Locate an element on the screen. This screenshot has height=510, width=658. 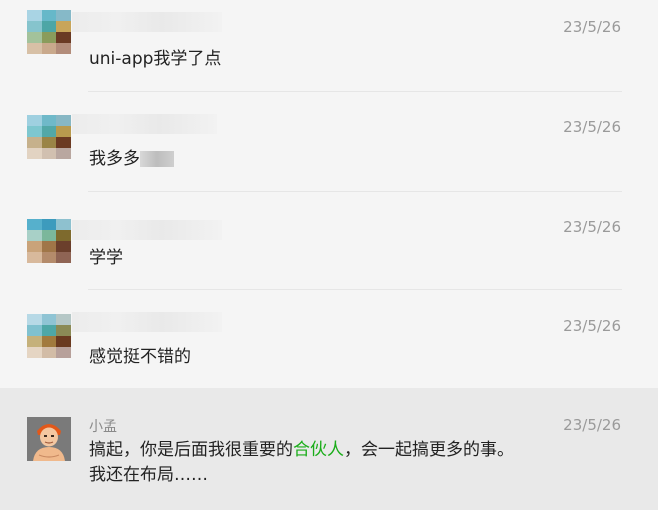
comment-text: 感觉挺不错的 is located at coordinates (140, 357).